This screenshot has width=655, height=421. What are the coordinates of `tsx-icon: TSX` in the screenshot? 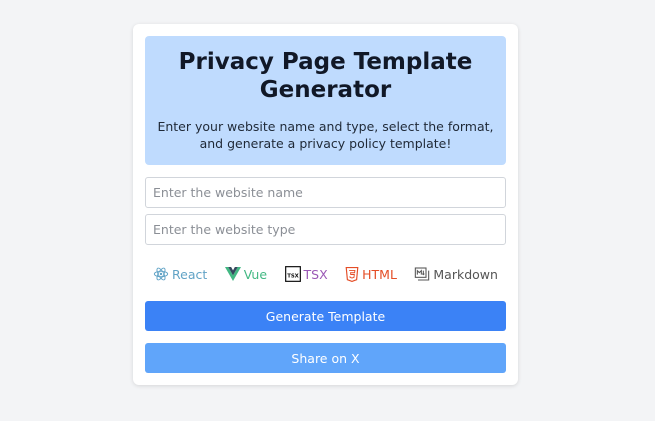 It's located at (292, 274).